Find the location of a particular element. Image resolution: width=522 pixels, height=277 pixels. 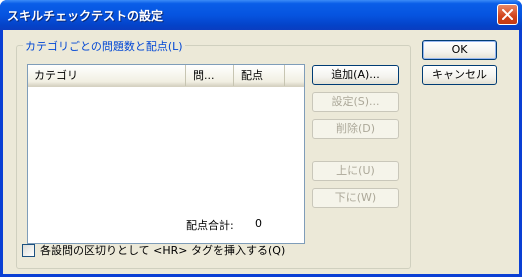

column-header-points: 配点 is located at coordinates (260, 75).